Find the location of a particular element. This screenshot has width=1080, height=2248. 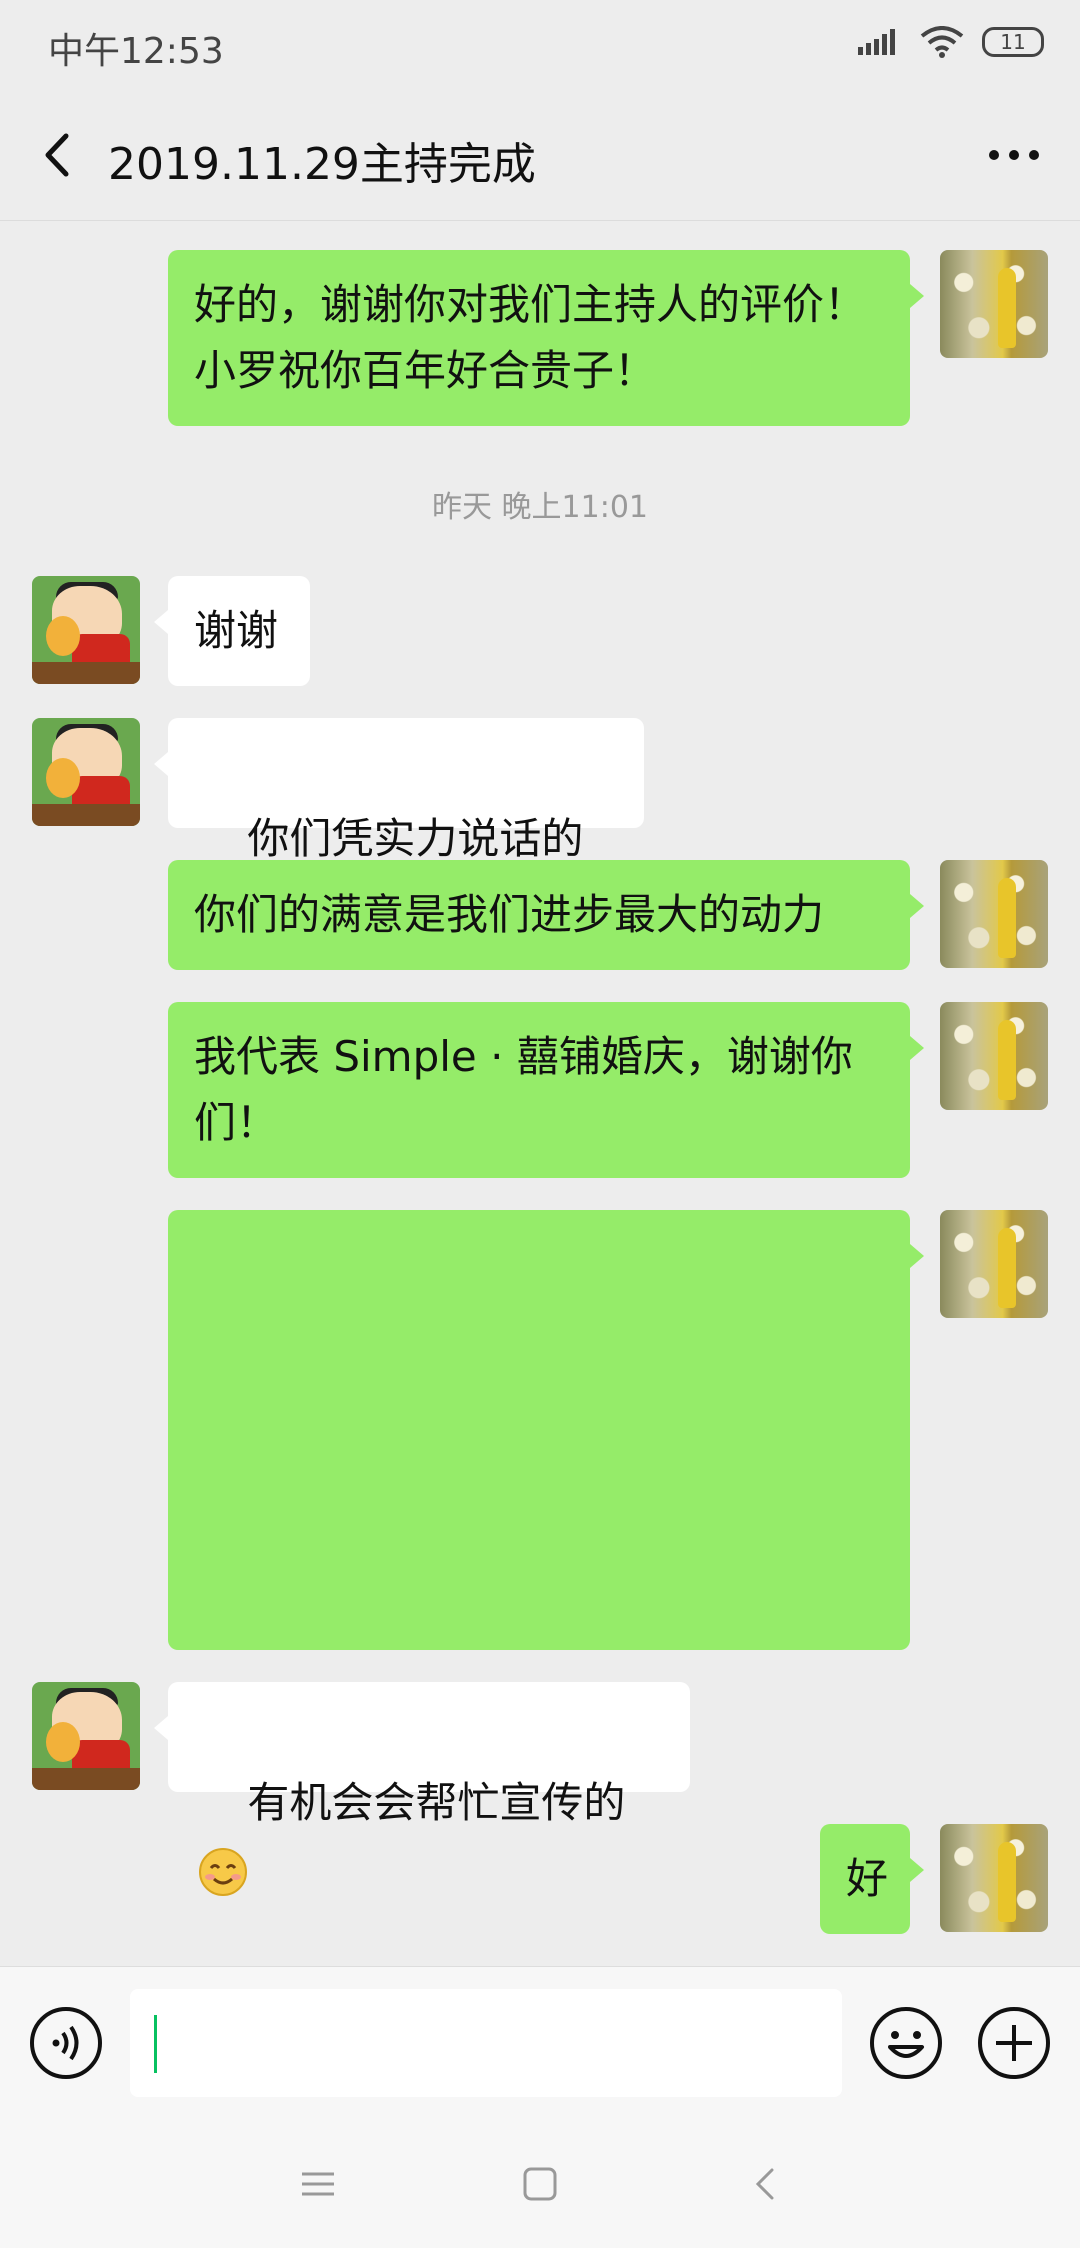

message-bubble-self: 你们的满意是我们进步最大的动力 is located at coordinates (546, 915).